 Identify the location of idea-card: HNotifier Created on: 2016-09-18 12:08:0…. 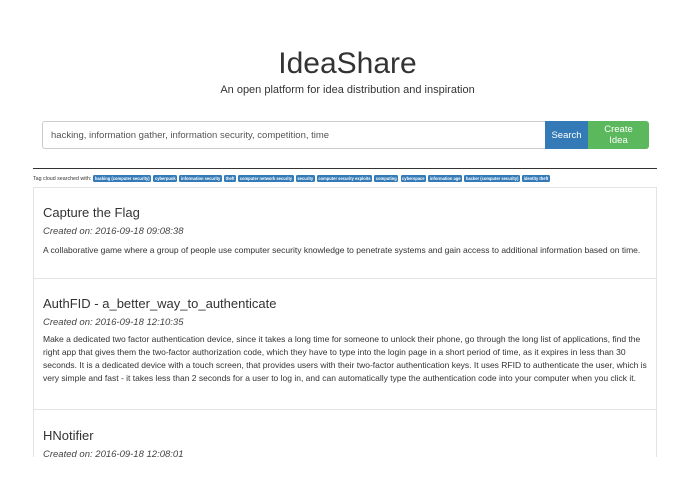
(345, 433).